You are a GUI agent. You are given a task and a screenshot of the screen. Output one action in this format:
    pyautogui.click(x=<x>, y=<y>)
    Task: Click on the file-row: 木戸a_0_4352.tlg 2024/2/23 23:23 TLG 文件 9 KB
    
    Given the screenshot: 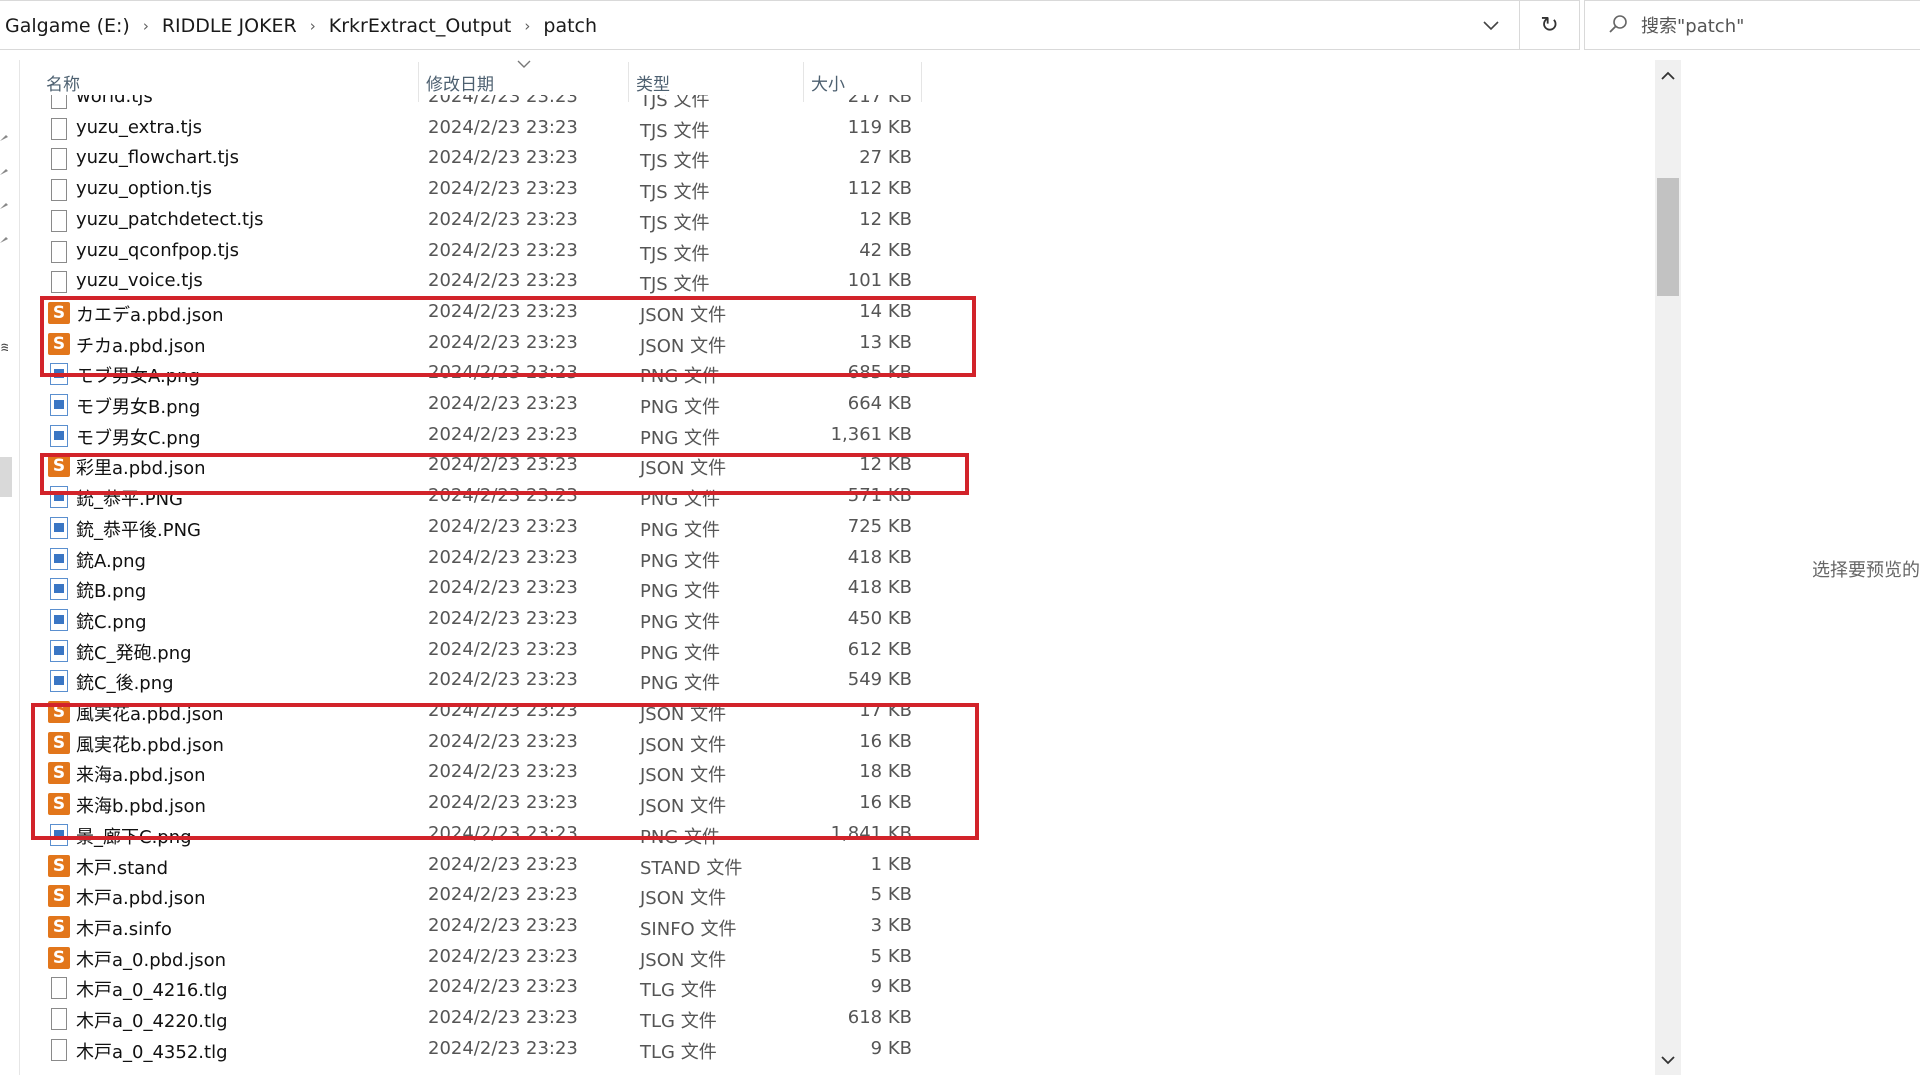 What is the action you would take?
    pyautogui.click(x=480, y=1050)
    